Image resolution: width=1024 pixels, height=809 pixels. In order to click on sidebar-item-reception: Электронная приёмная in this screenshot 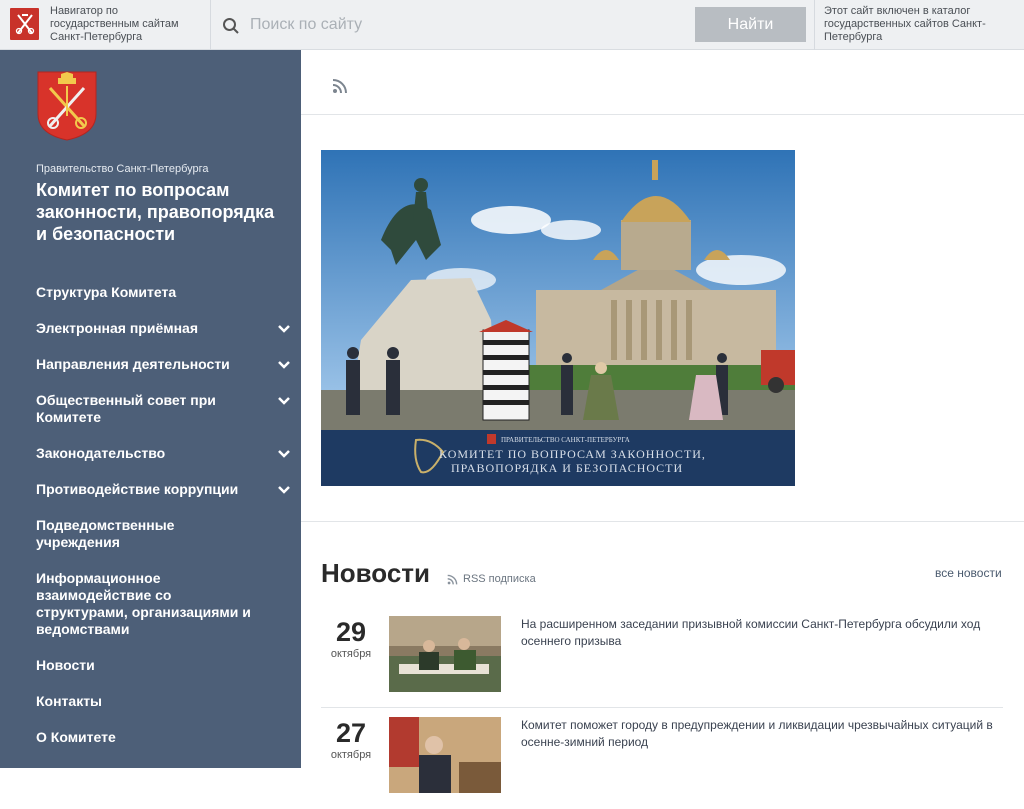, I will do `click(164, 328)`.